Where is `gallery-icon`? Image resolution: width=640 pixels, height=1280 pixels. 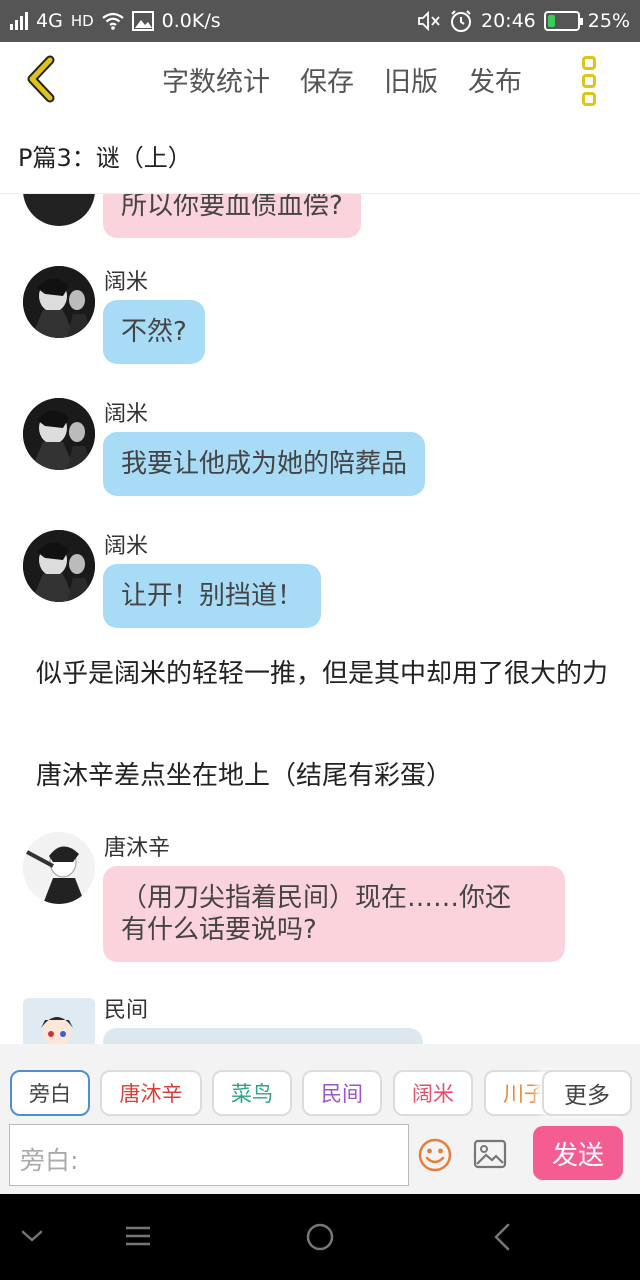 gallery-icon is located at coordinates (142, 21).